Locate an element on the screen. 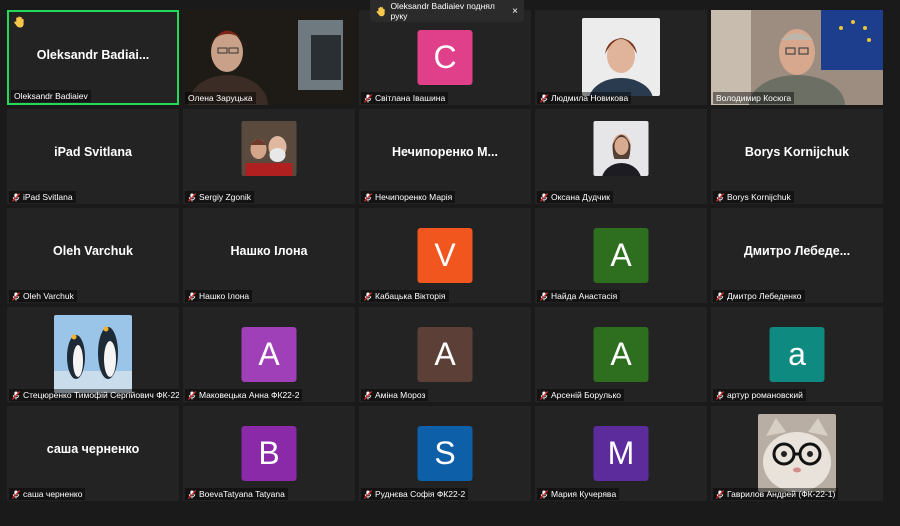  participant-tile: B BoevaTatyana Tatyana is located at coordinates (269, 453).